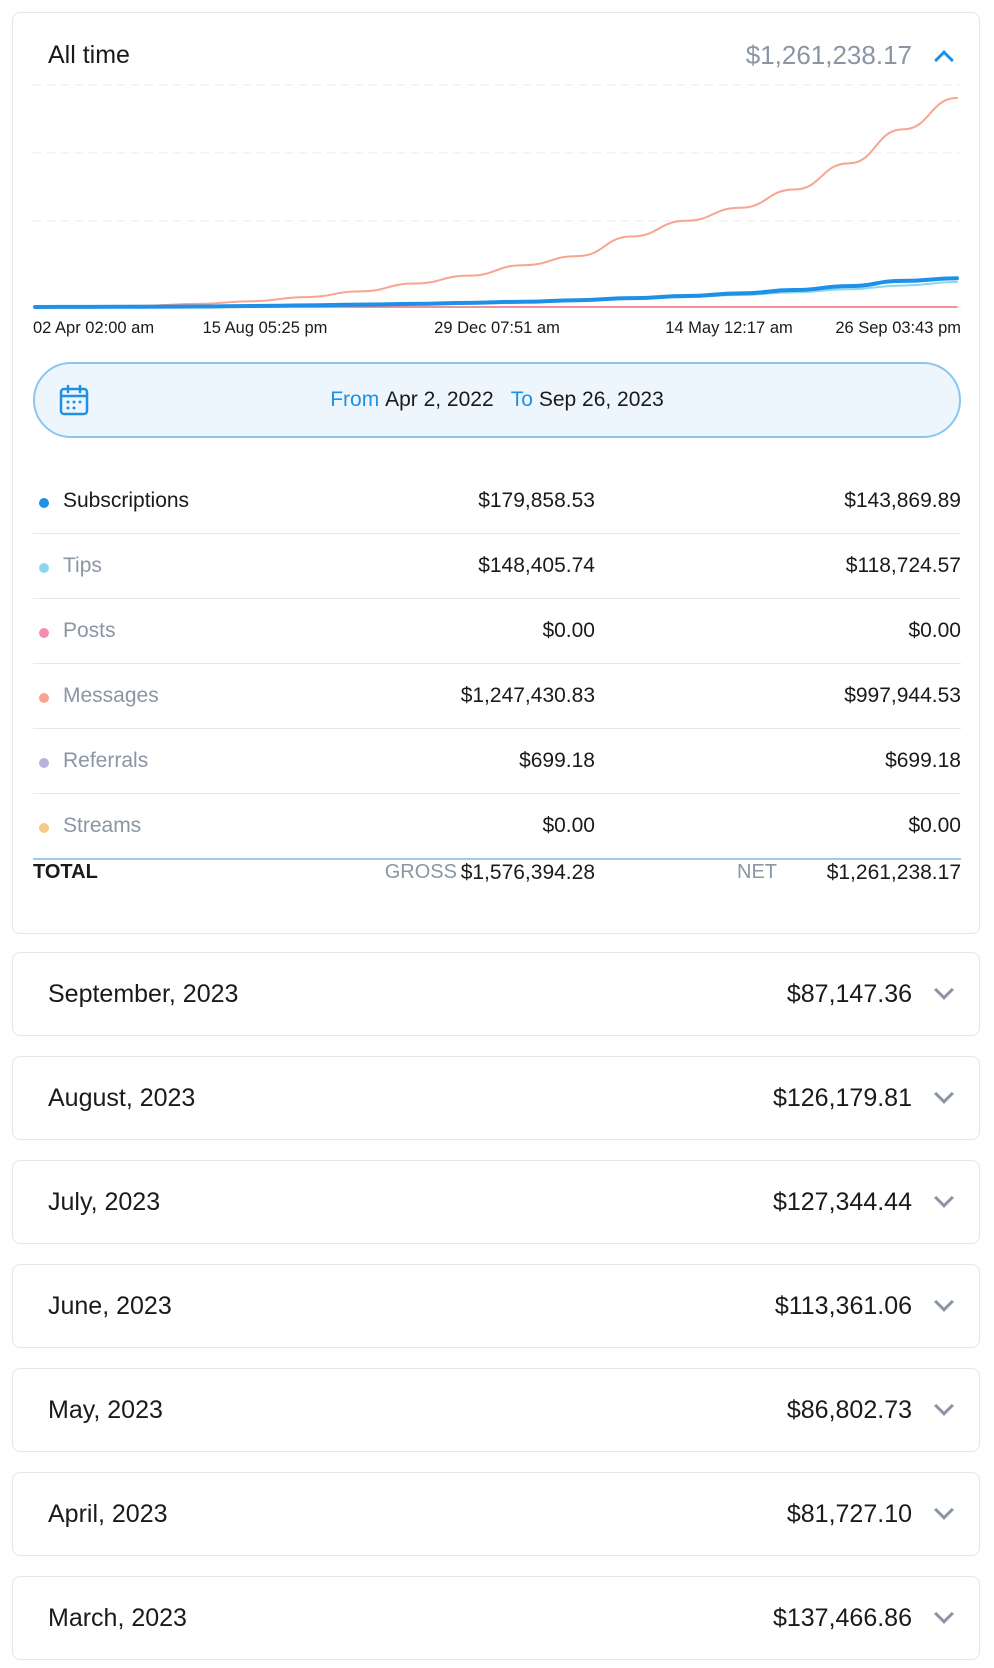 This screenshot has width=994, height=1668. I want to click on row-streams: Streams $0.00 $0.00, so click(497, 827).